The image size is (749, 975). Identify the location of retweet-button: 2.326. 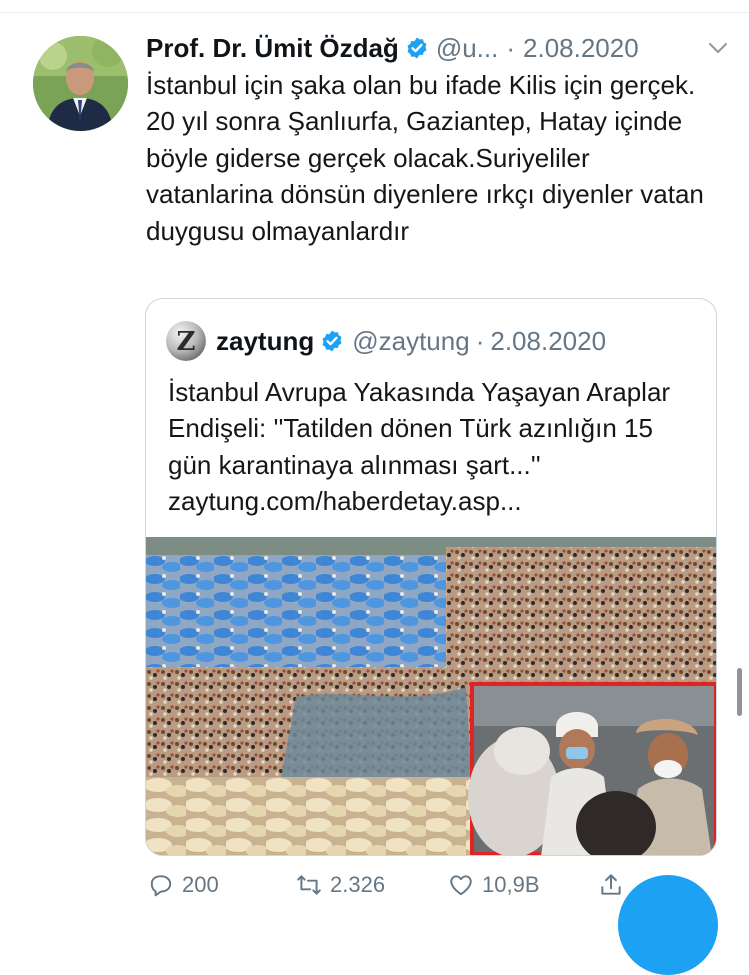
(340, 885).